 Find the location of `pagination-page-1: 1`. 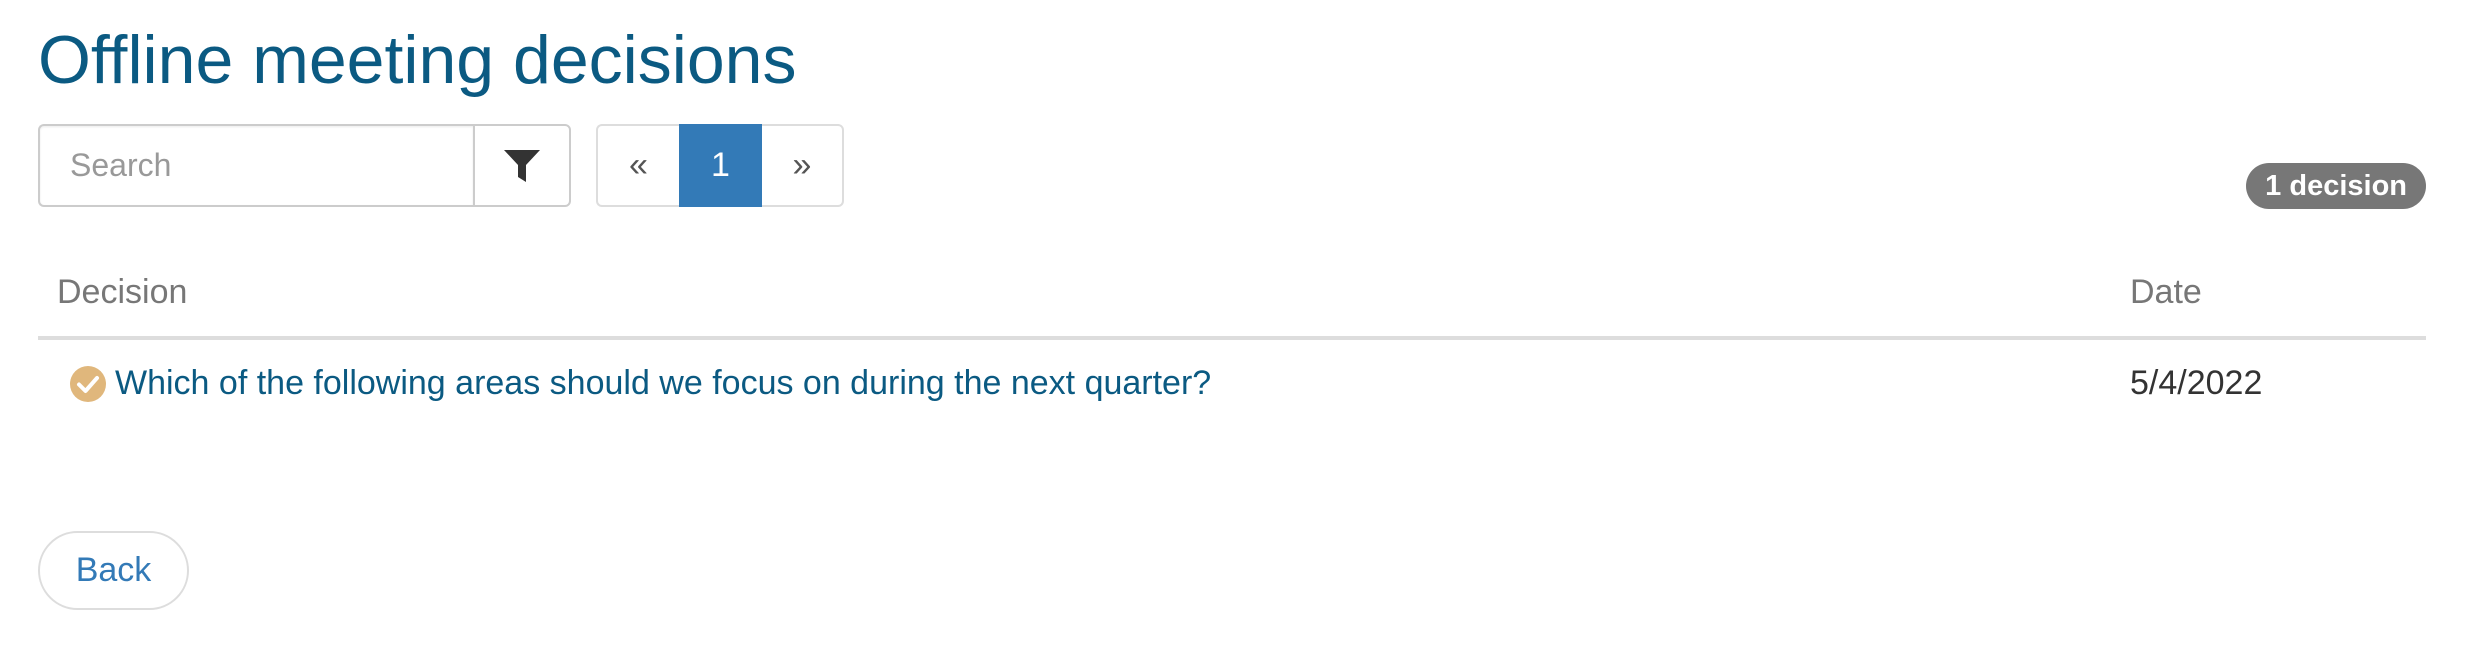

pagination-page-1: 1 is located at coordinates (720, 165).